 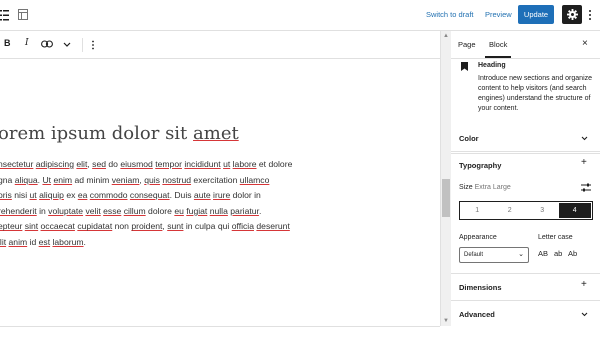 I want to click on tab-page: Page, so click(x=467, y=44).